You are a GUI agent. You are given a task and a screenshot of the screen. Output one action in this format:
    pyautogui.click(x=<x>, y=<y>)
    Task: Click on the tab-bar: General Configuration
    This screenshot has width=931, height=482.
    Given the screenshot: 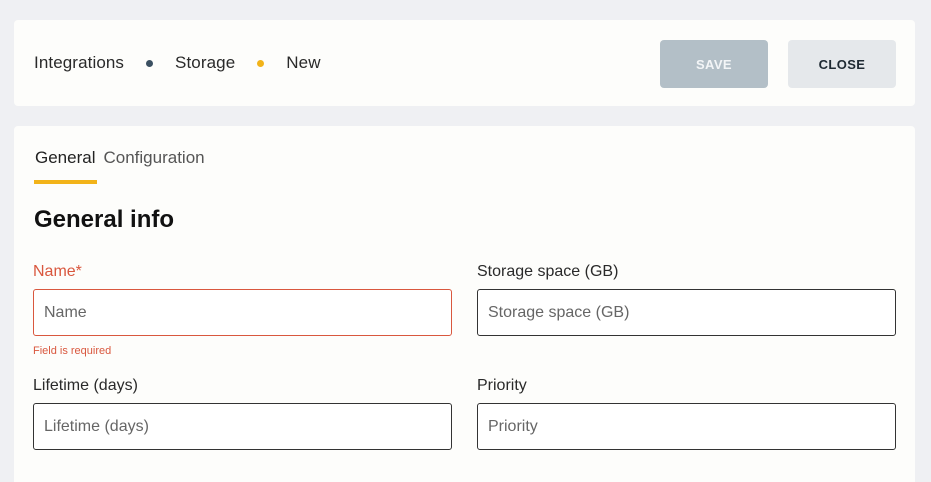 What is the action you would take?
    pyautogui.click(x=119, y=166)
    